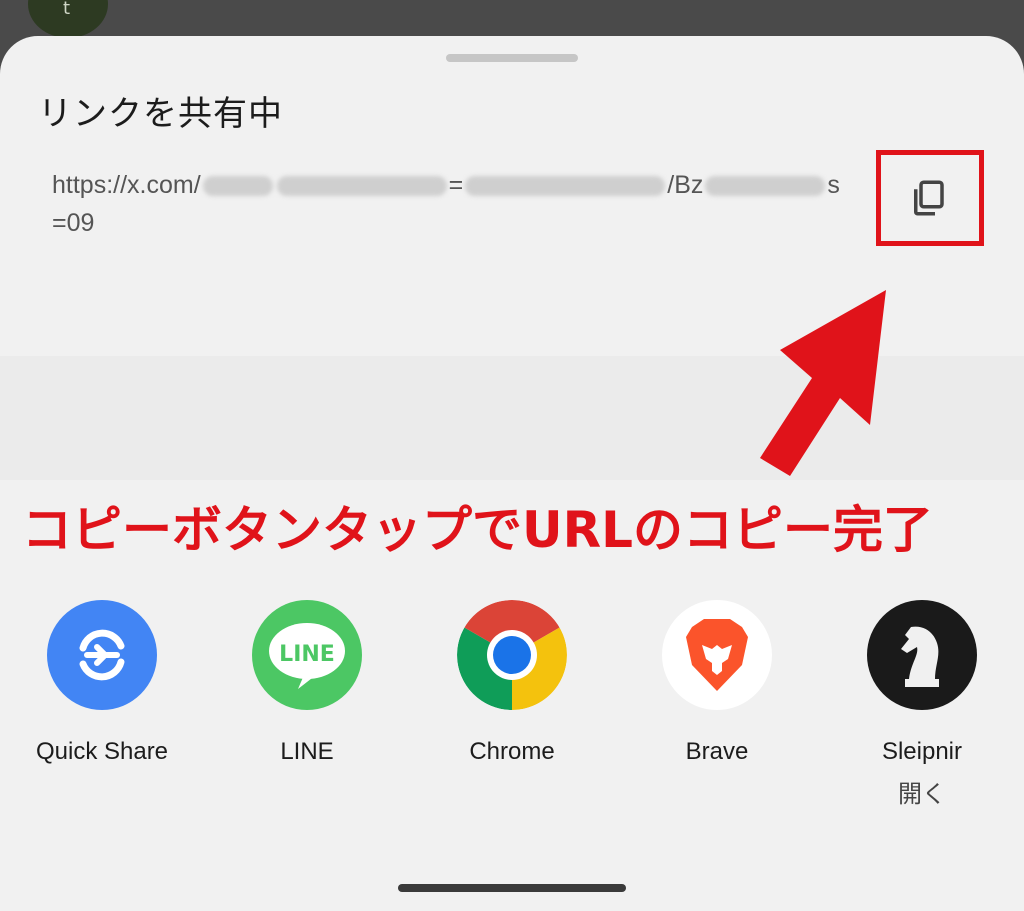 The width and height of the screenshot is (1024, 911). I want to click on url-part: s, so click(833, 185).